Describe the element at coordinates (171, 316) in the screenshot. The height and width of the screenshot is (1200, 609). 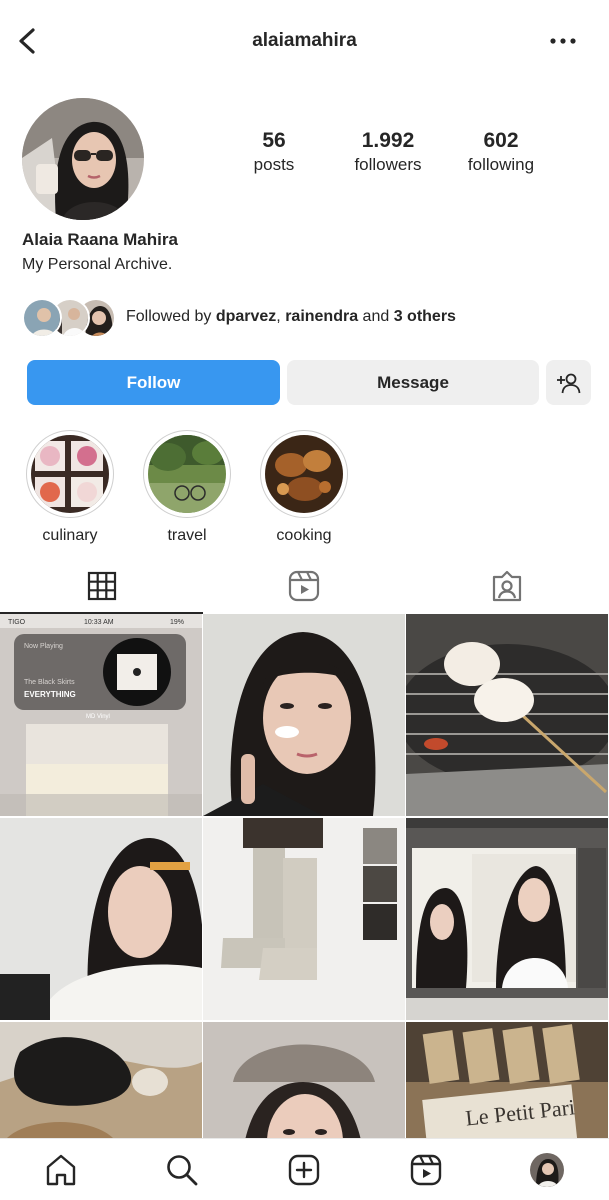
I see `followed-by-prefix: Followed by` at that location.